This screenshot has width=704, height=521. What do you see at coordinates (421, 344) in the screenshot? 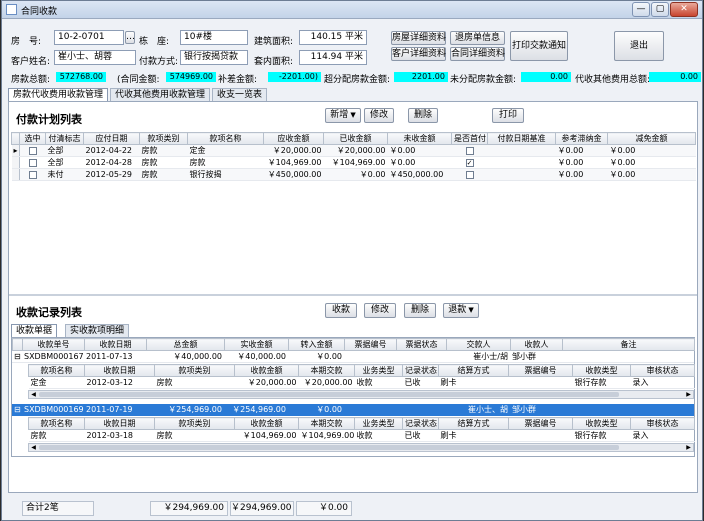
I see `col-header: 票据状态` at bounding box center [421, 344].